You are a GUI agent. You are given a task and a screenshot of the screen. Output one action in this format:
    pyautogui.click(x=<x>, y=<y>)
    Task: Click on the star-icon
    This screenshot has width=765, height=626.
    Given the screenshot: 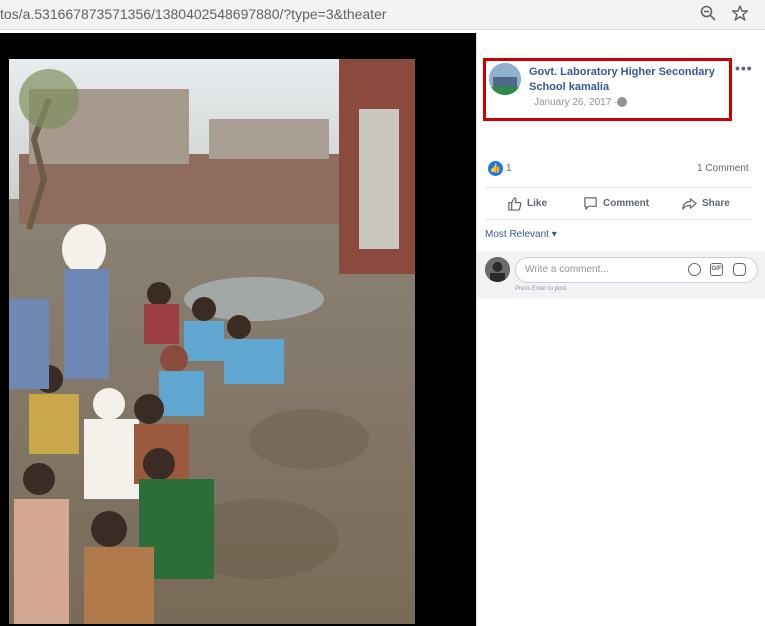 What is the action you would take?
    pyautogui.click(x=740, y=15)
    